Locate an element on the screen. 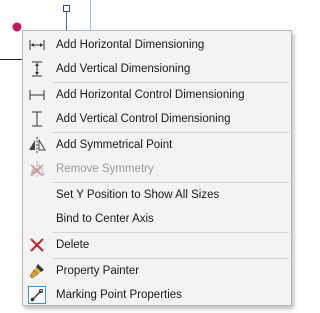 Image resolution: width=320 pixels, height=313 pixels. marking-point-properties-icon is located at coordinates (37, 295).